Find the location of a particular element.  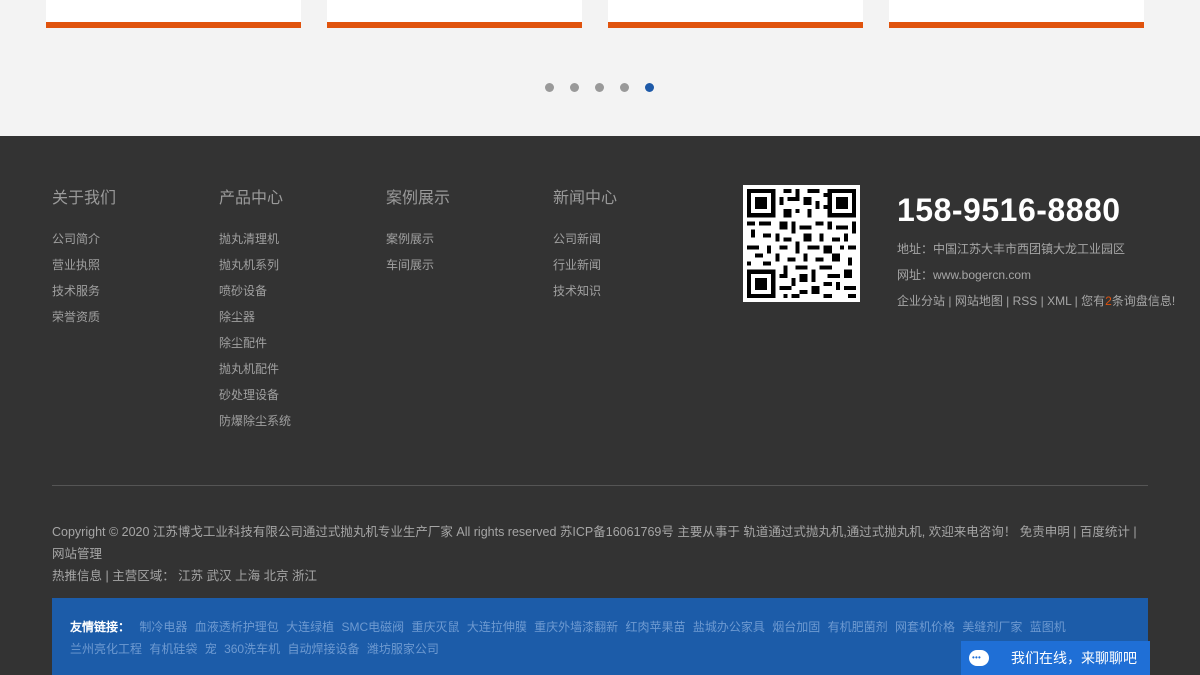

friend-link: 蓝图机 is located at coordinates (1048, 627).